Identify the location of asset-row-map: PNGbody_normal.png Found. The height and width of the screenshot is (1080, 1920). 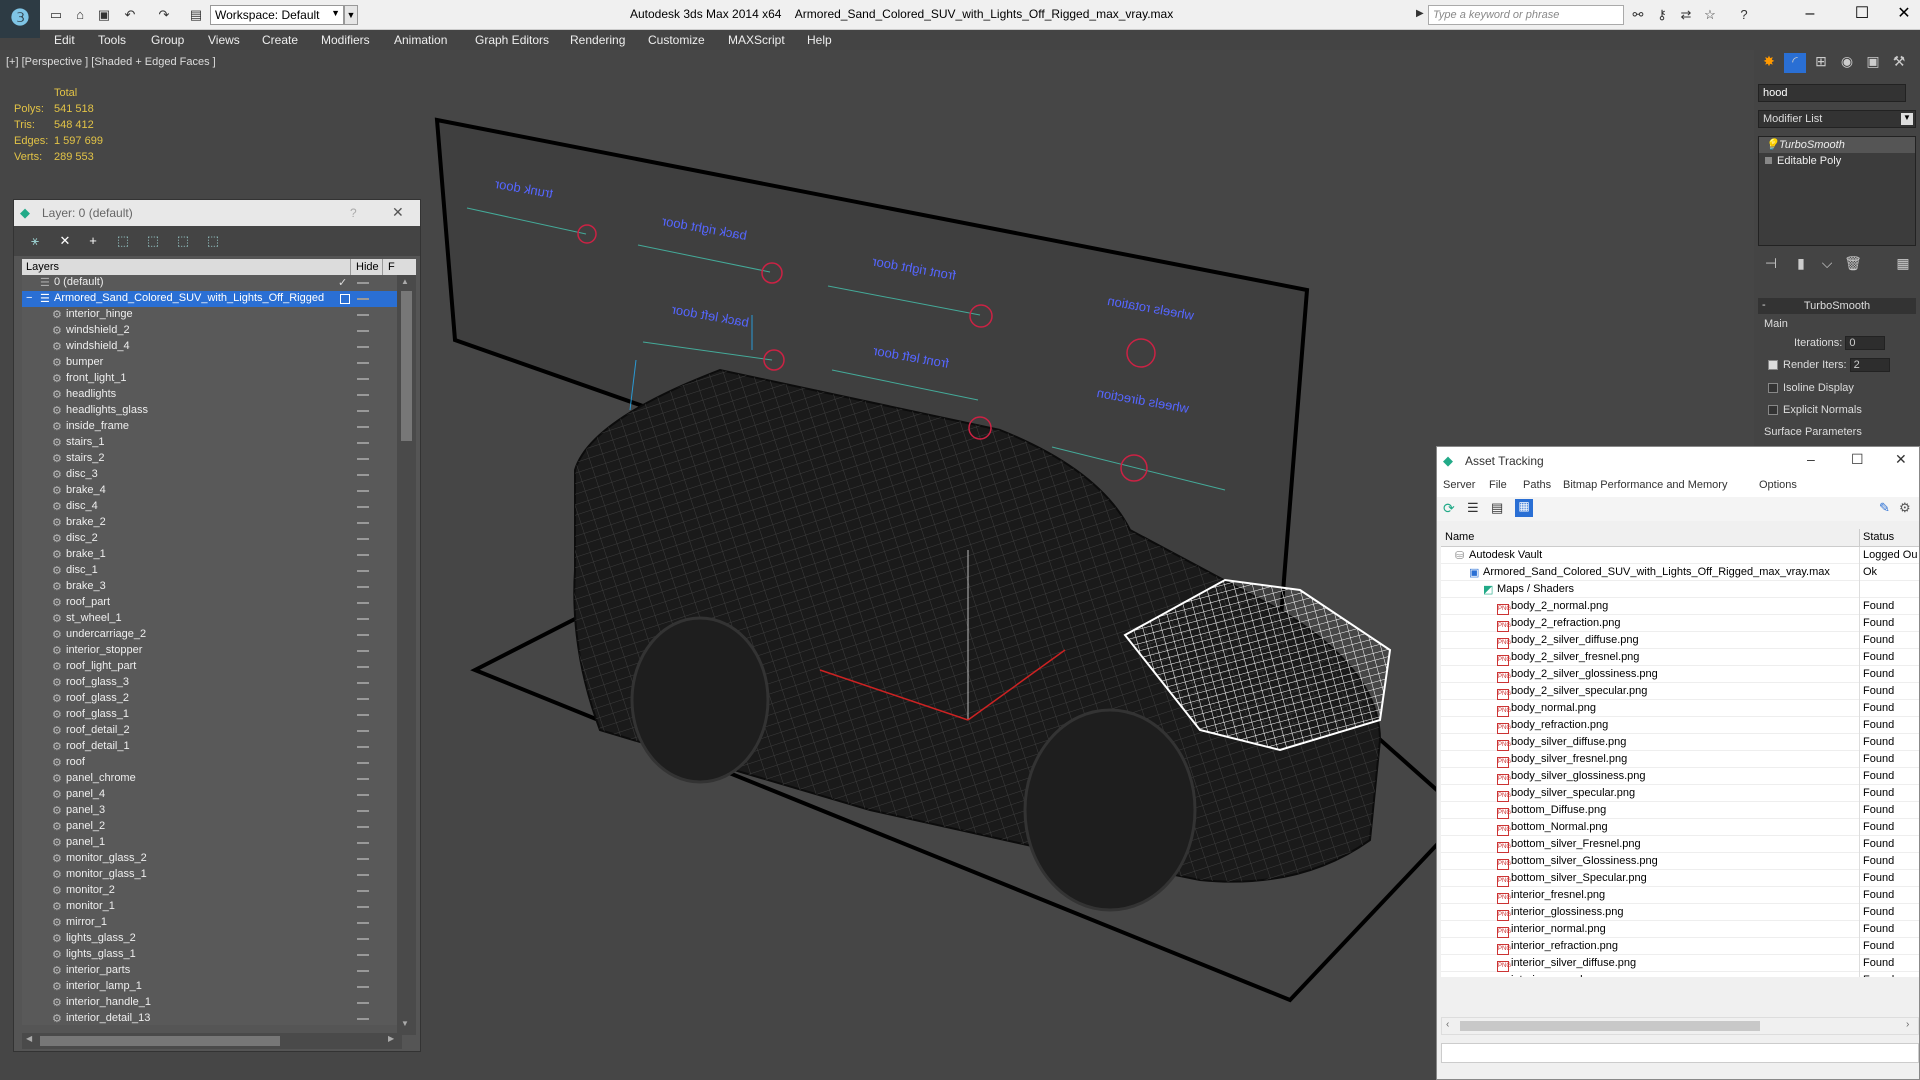
(1680, 708).